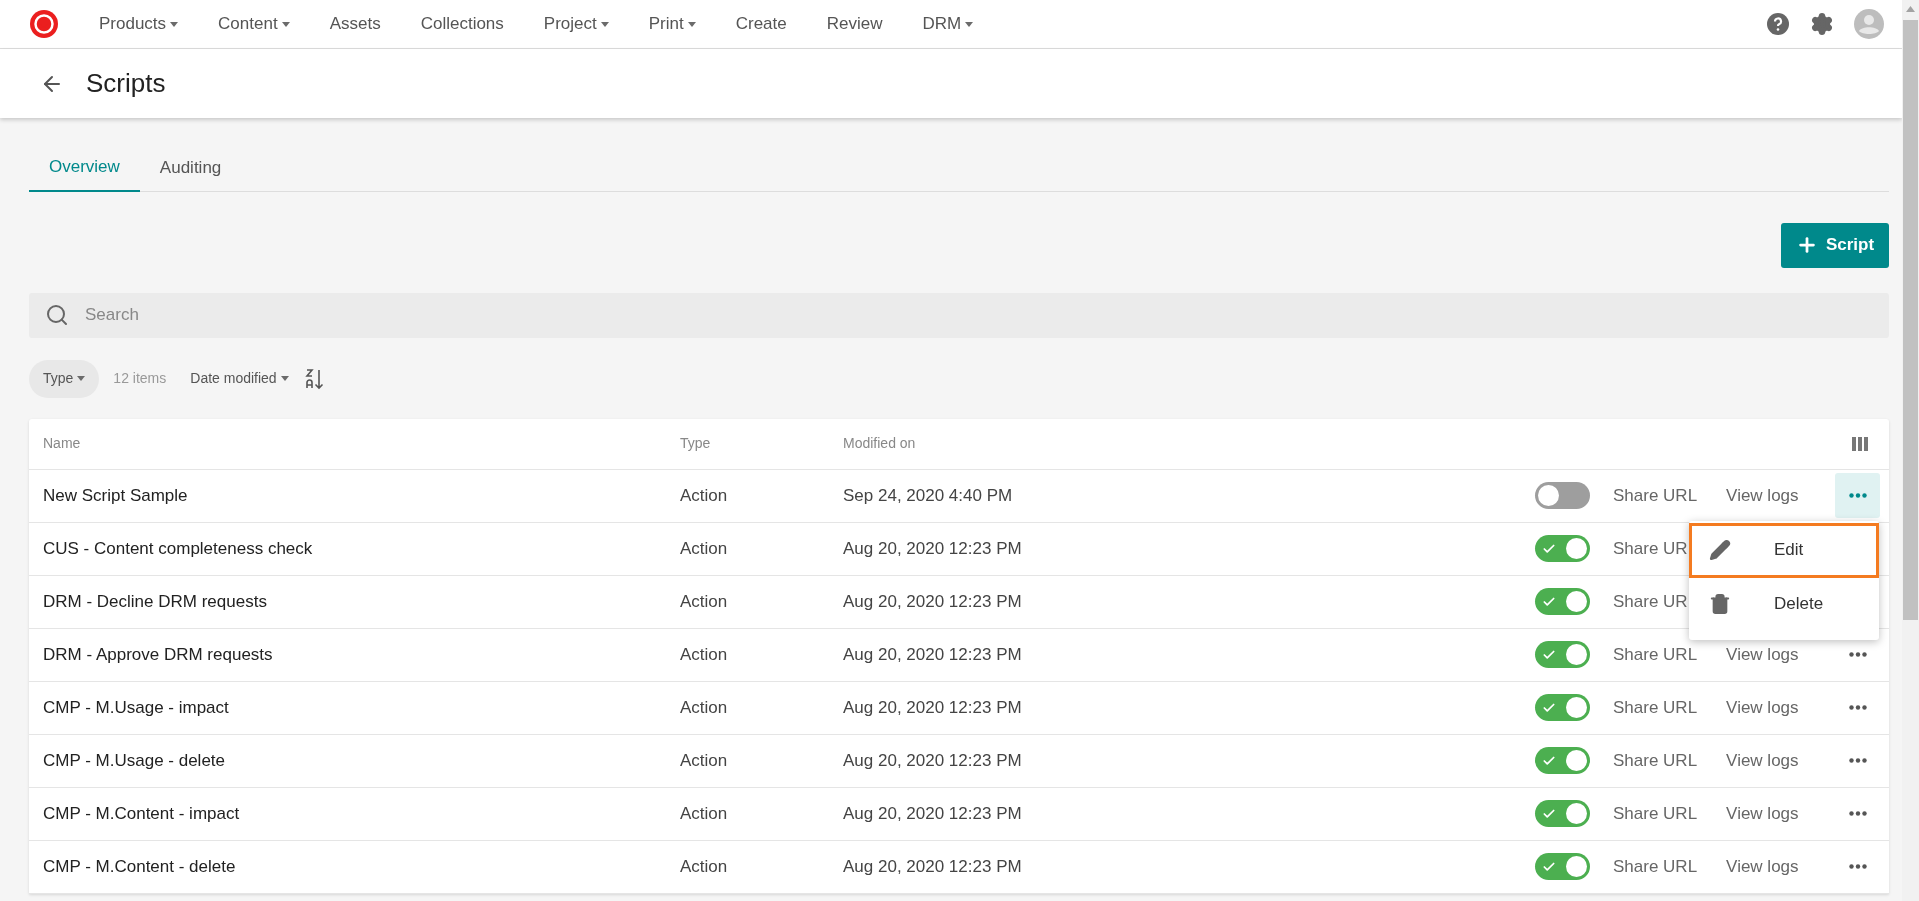 This screenshot has height=901, width=1919. What do you see at coordinates (354, 654) in the screenshot?
I see `script-name: DRM - Approve DRM requests` at bounding box center [354, 654].